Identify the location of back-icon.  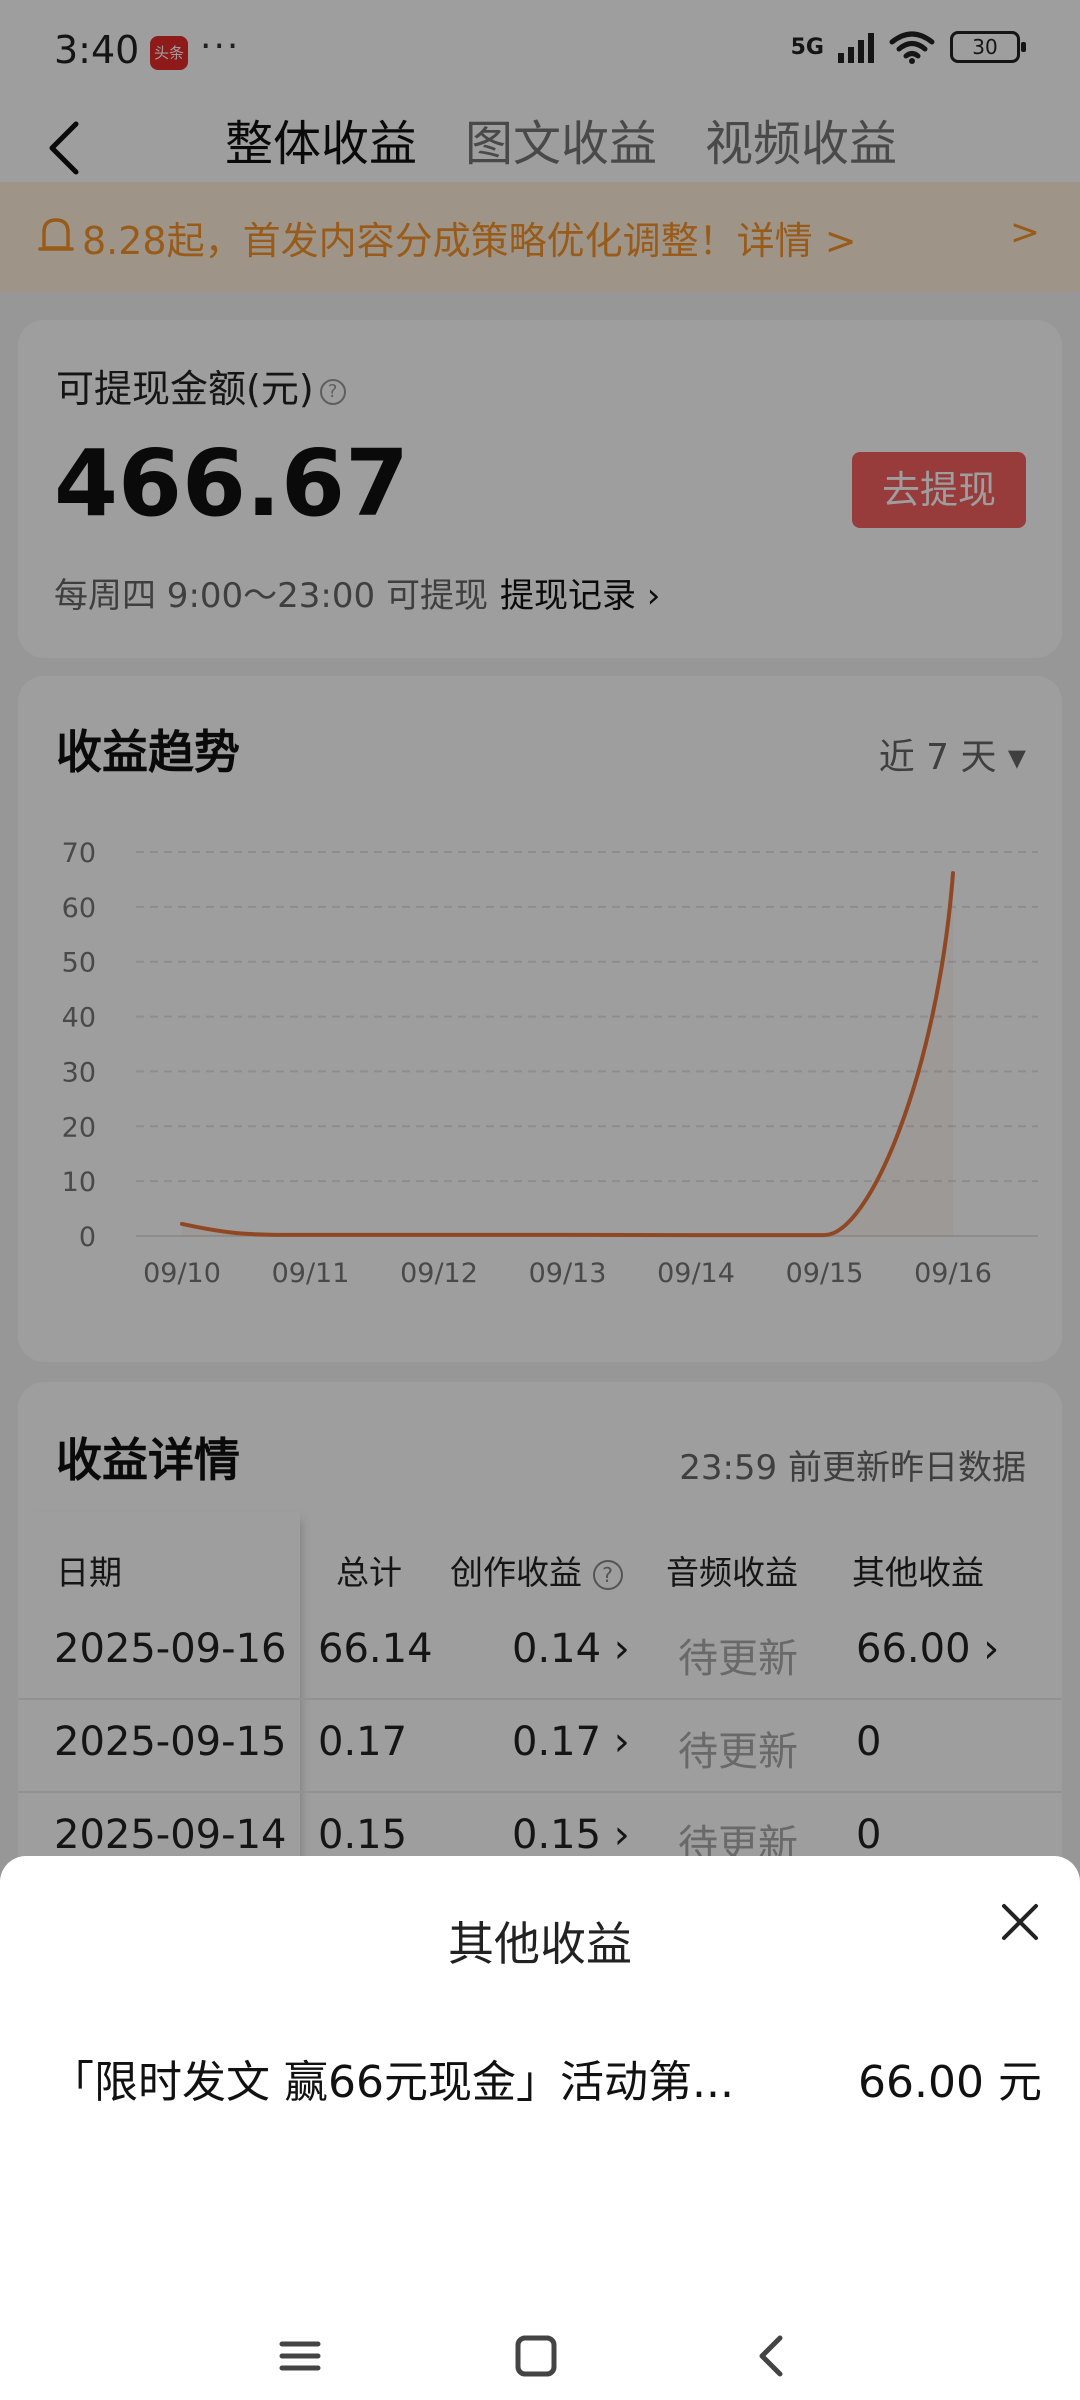
(772, 2356).